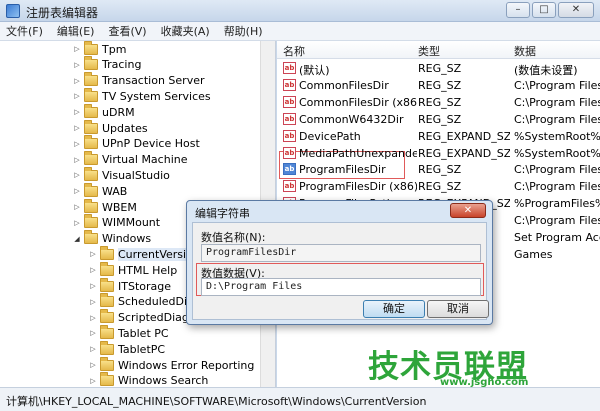 The height and width of the screenshot is (411, 600). What do you see at coordinates (24, 31) in the screenshot?
I see `menu-file: 文件(F)` at bounding box center [24, 31].